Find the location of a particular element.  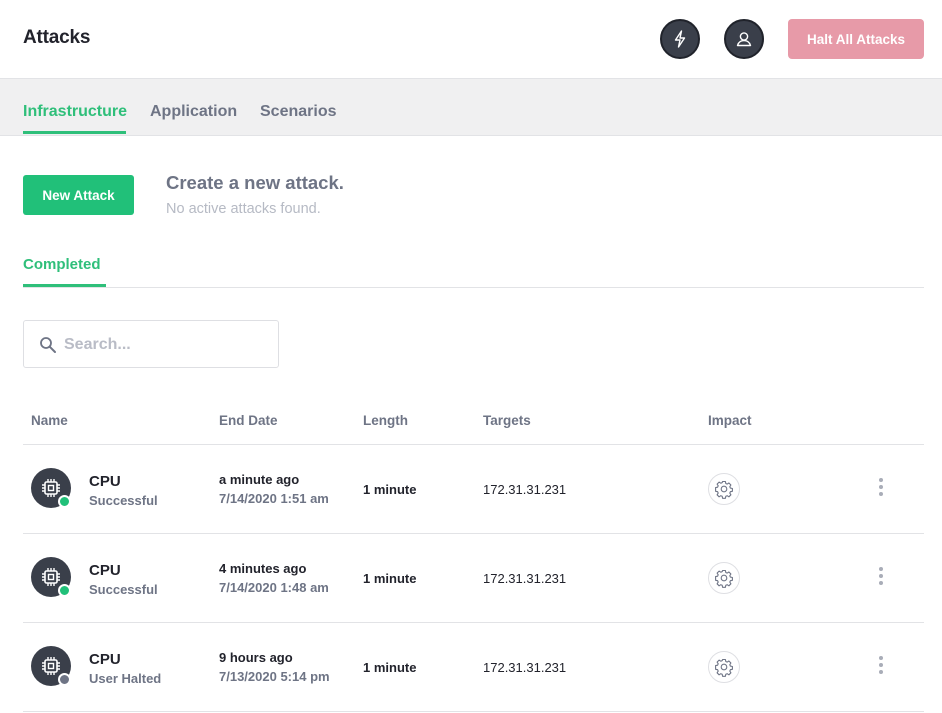

search-icon is located at coordinates (48, 345).